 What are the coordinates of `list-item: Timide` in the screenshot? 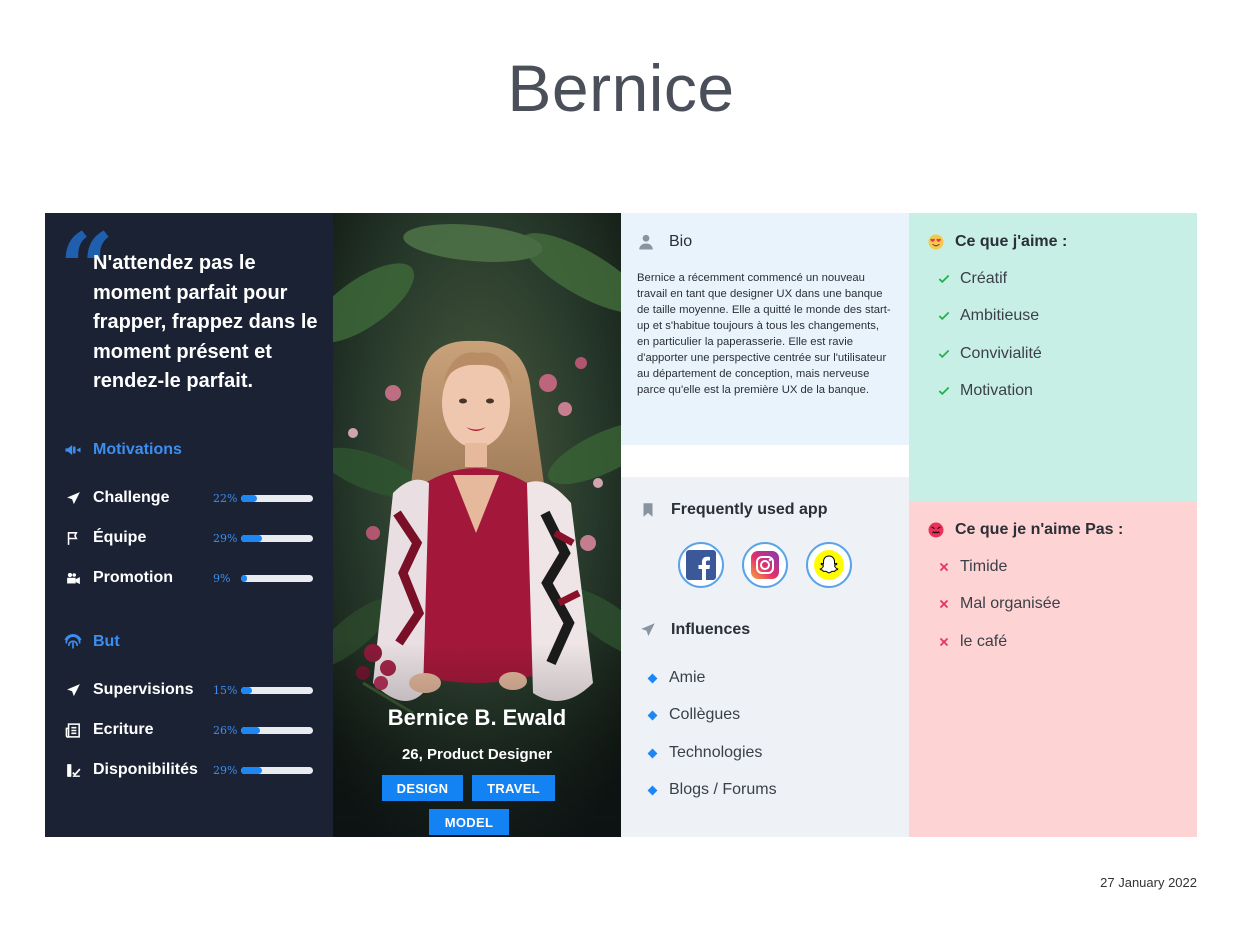 It's located at (972, 567).